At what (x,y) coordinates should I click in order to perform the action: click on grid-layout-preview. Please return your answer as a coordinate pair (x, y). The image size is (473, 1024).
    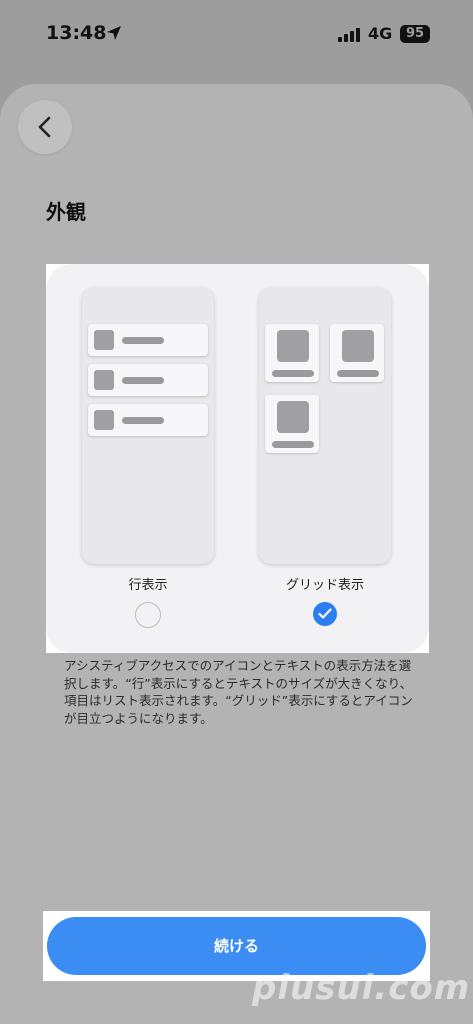
    Looking at the image, I should click on (325, 426).